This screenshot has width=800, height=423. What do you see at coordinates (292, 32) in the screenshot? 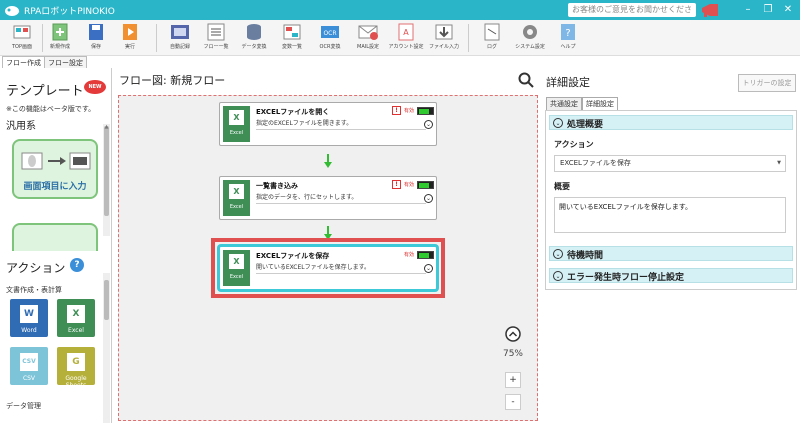
I see `variables-icon` at bounding box center [292, 32].